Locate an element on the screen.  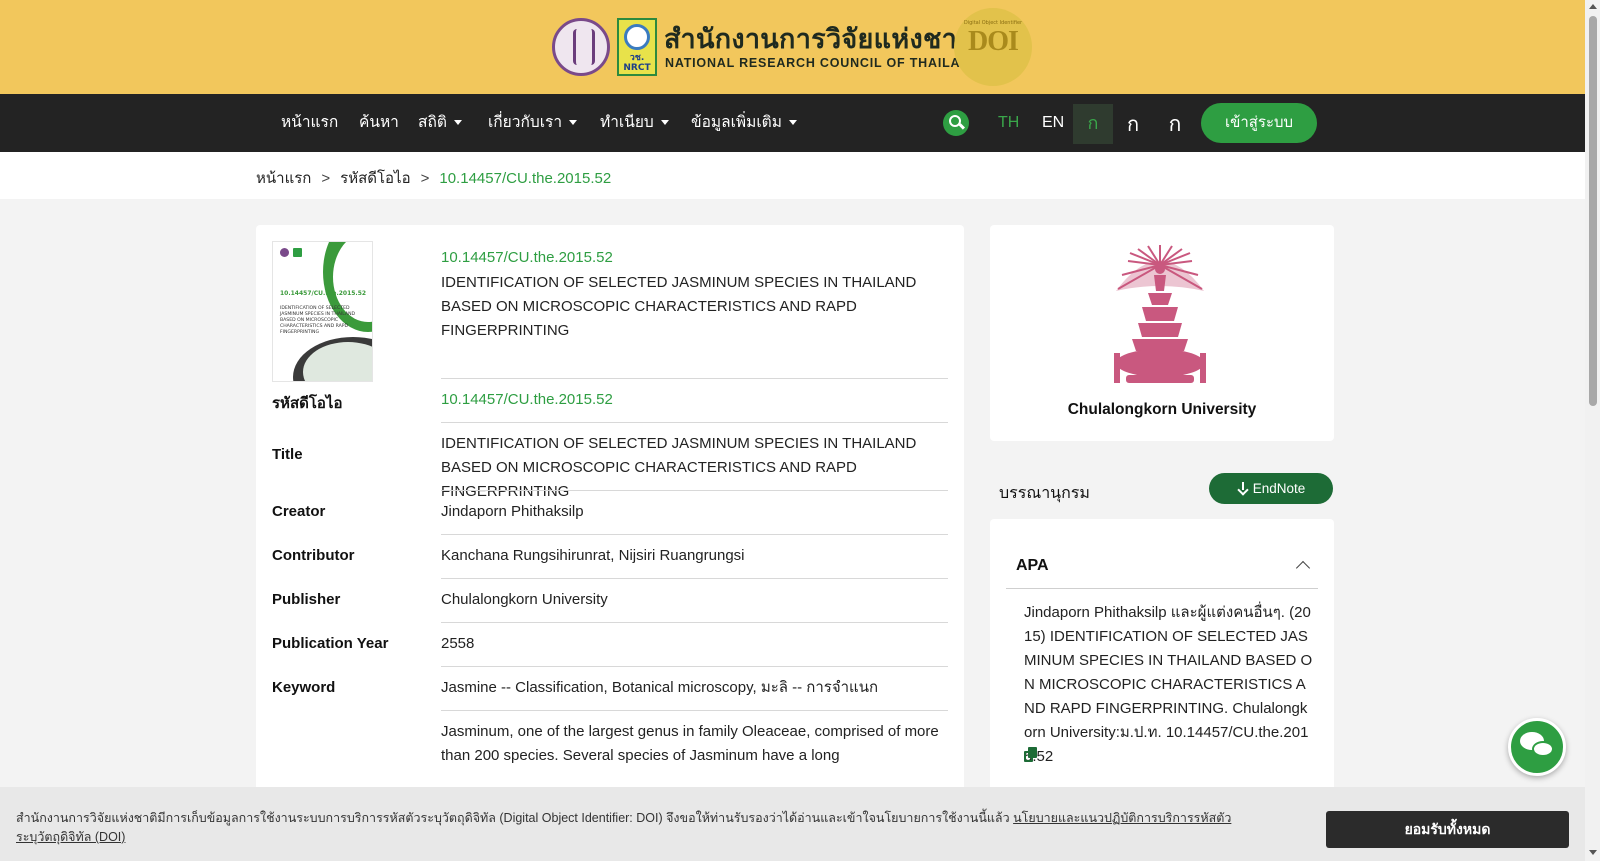
field-value-year: 2558 is located at coordinates (458, 643).